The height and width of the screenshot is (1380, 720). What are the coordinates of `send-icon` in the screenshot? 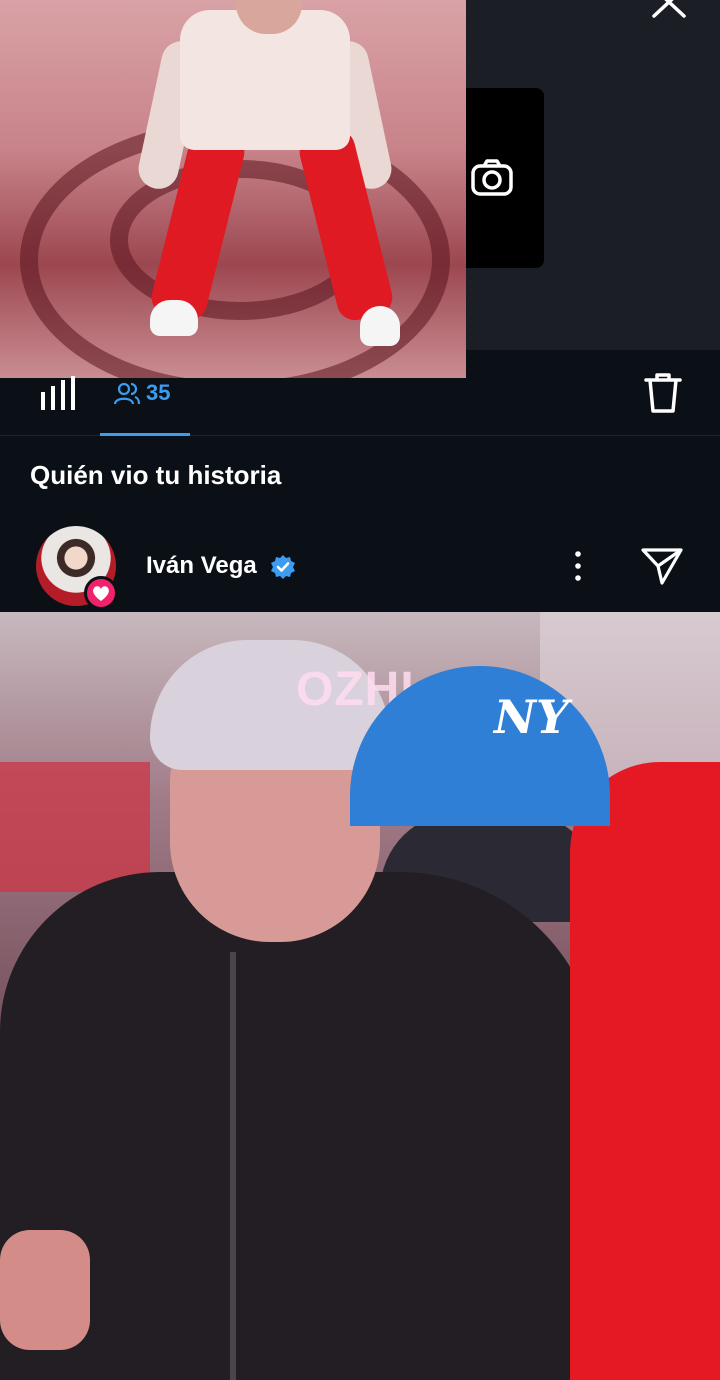 It's located at (662, 566).